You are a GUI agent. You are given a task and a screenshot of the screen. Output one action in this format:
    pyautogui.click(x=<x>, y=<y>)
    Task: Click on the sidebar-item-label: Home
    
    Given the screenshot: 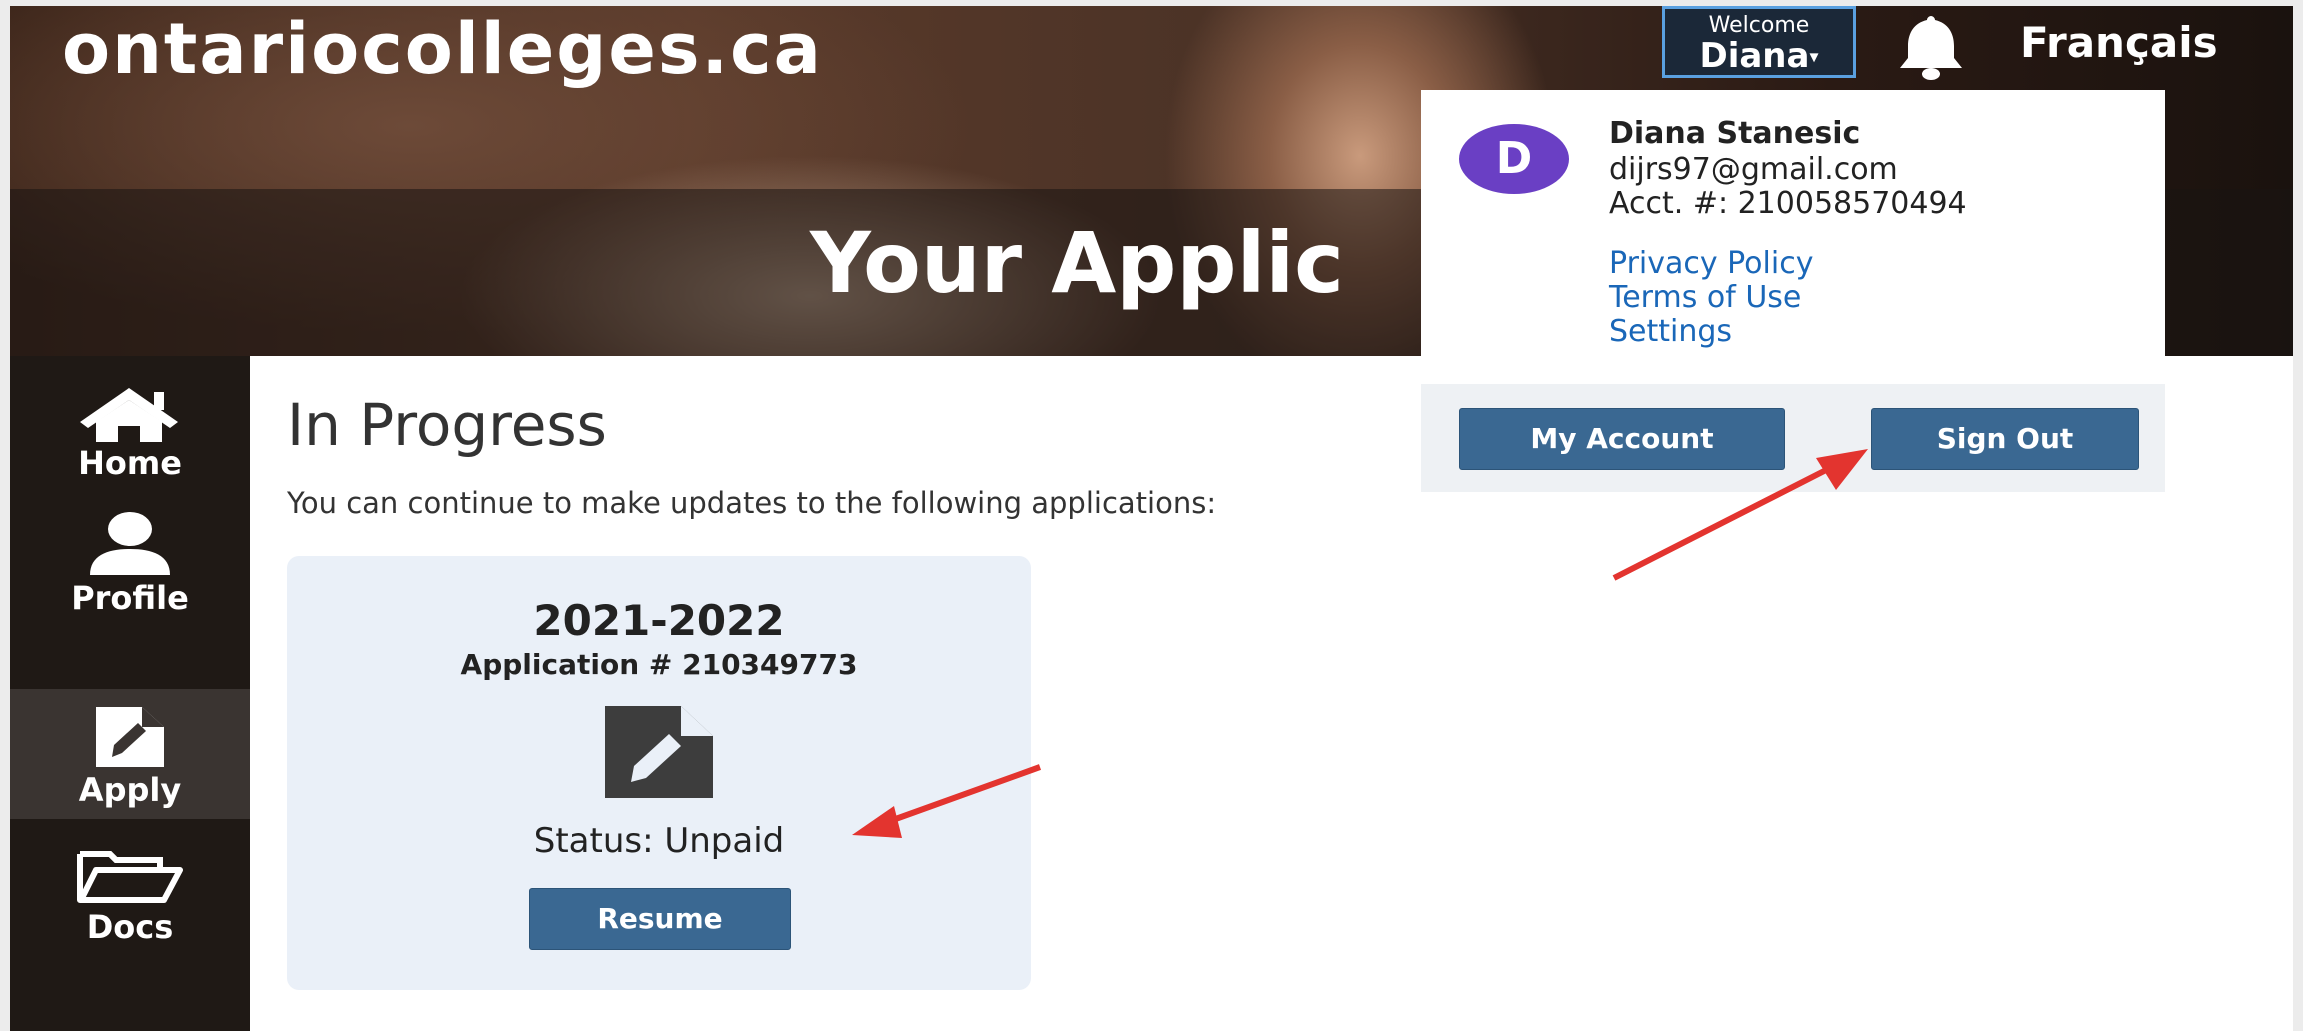 What is the action you would take?
    pyautogui.click(x=130, y=463)
    